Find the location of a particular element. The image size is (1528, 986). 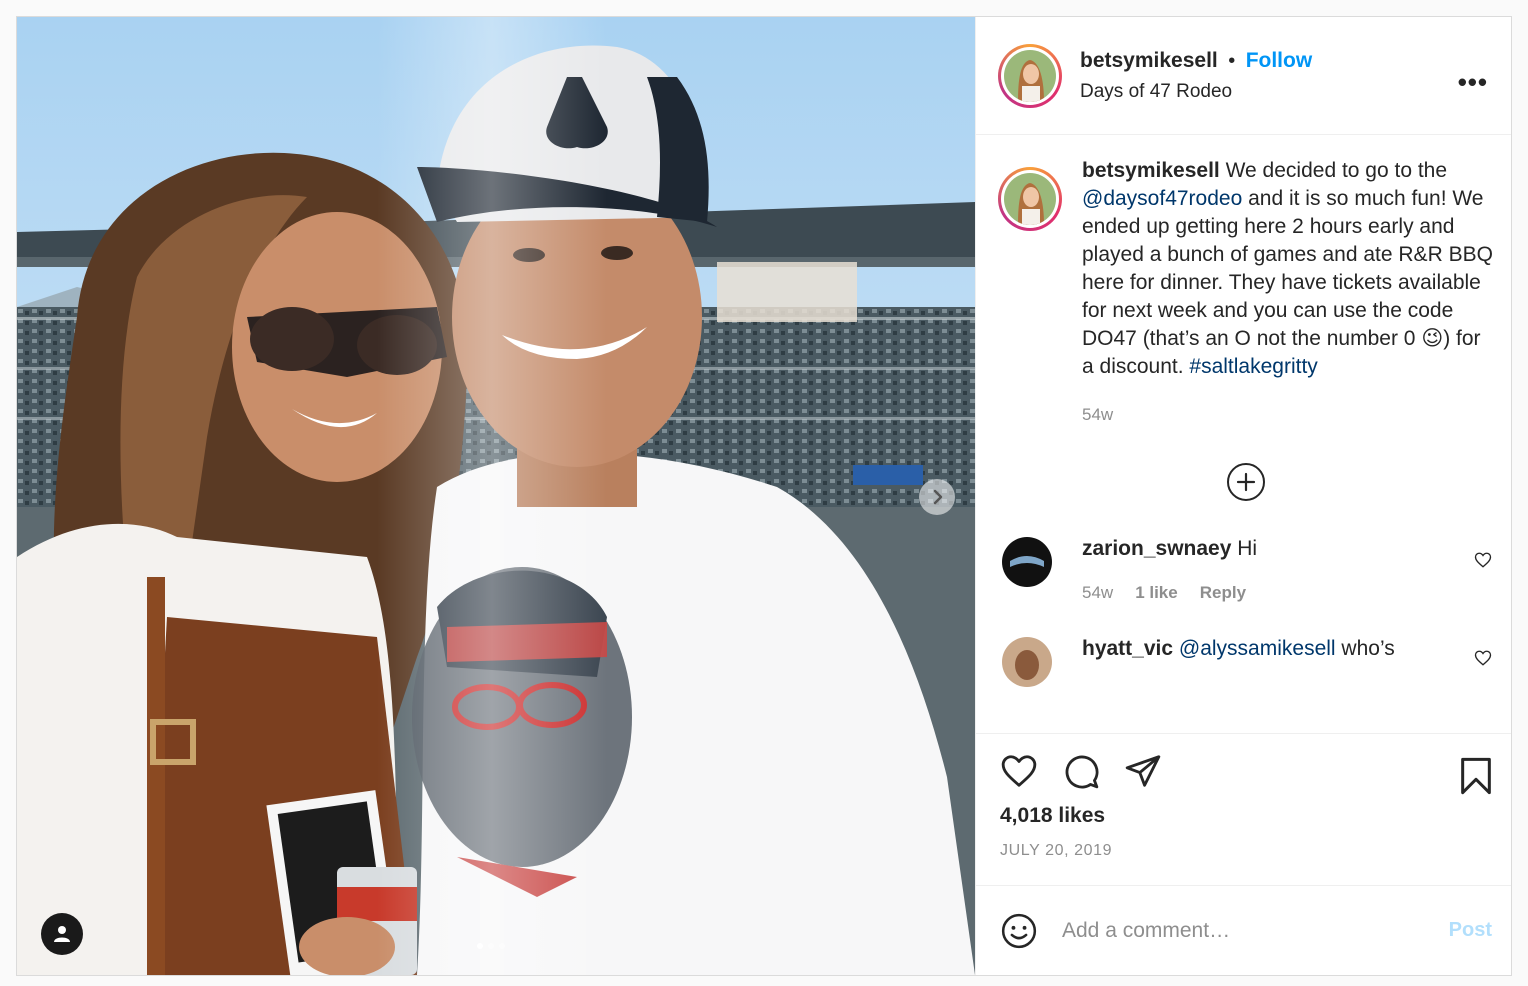

bookmark-icon is located at coordinates (1476, 776).